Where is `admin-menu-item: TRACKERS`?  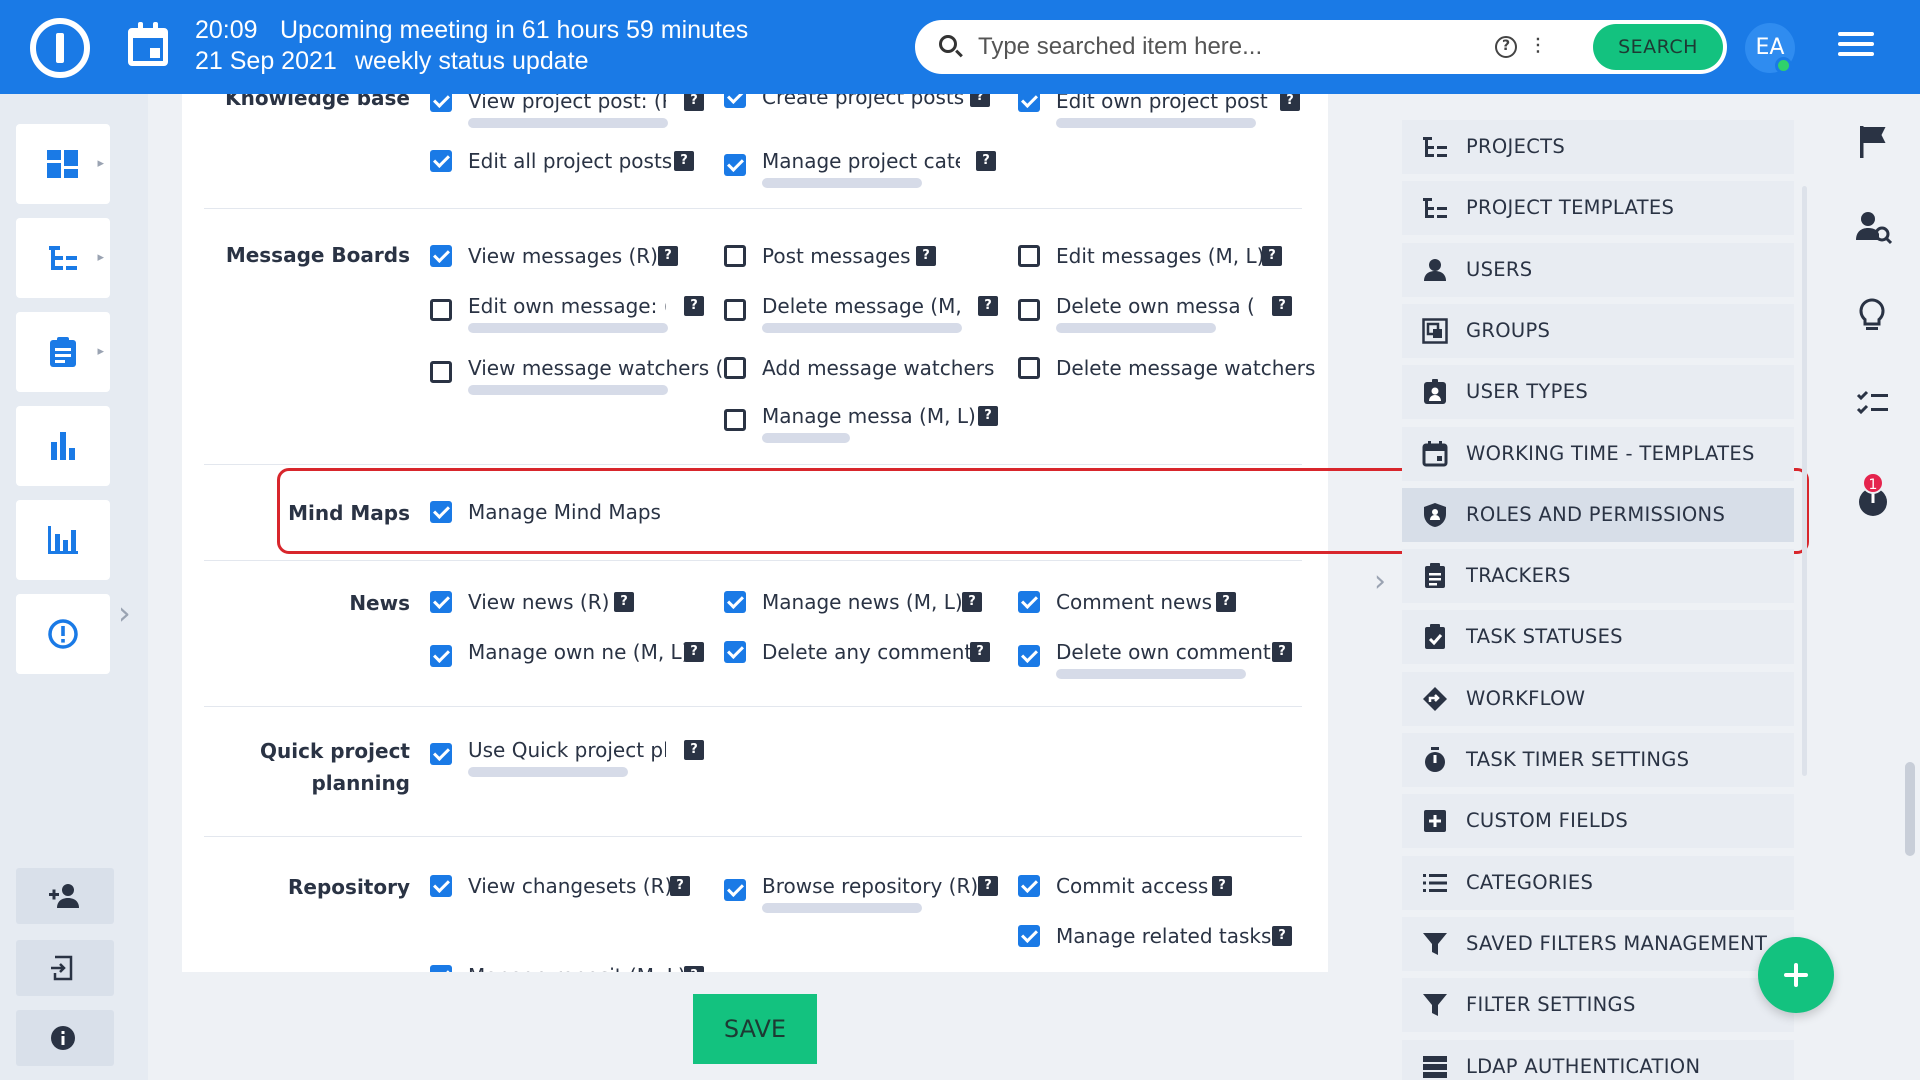
admin-menu-item: TRACKERS is located at coordinates (1598, 576).